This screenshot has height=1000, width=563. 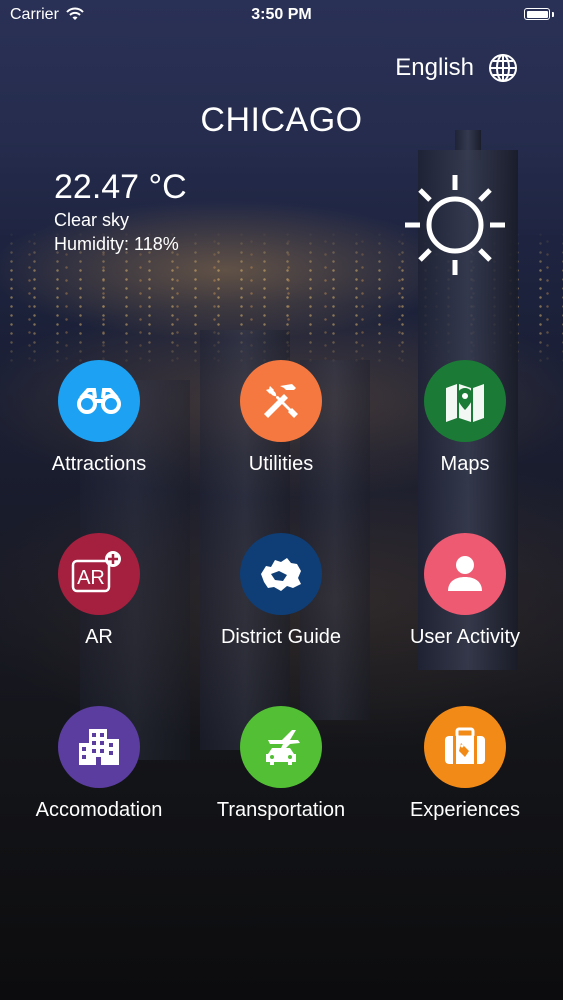 I want to click on status-bar: Carrier 3:50 PM, so click(x=281, y=15).